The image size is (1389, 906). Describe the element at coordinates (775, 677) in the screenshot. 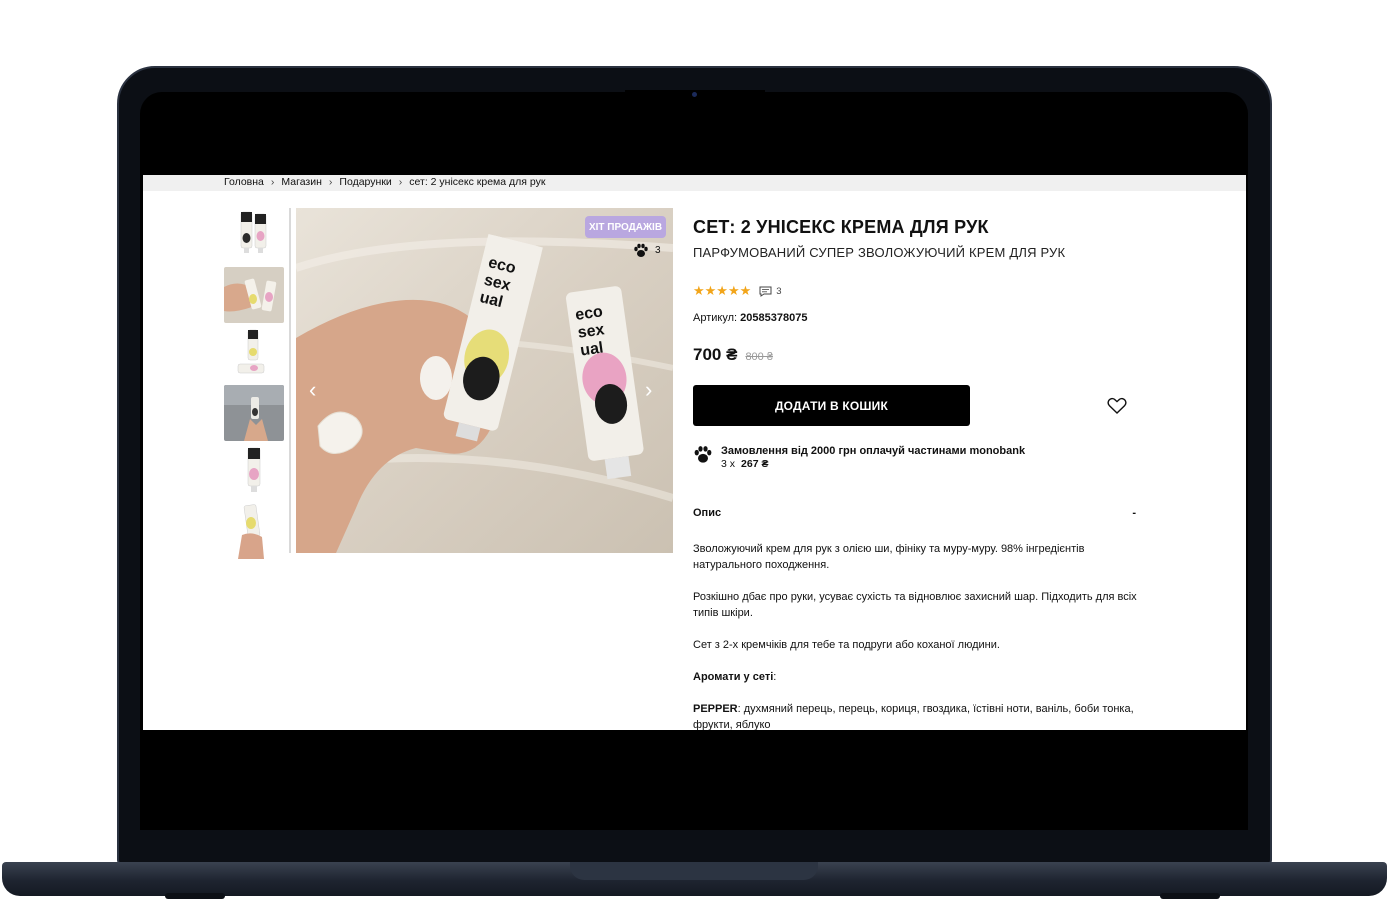

I see `aromas-colon: :` at that location.